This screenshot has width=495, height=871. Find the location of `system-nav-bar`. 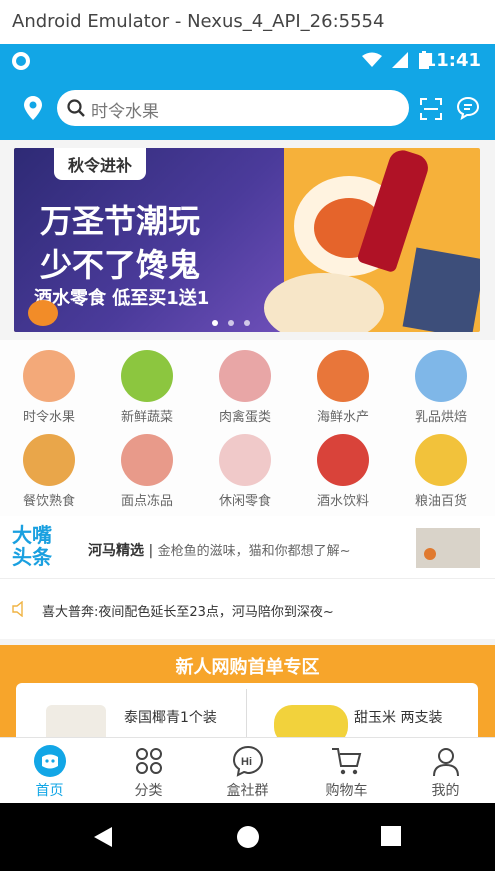

system-nav-bar is located at coordinates (247, 837).